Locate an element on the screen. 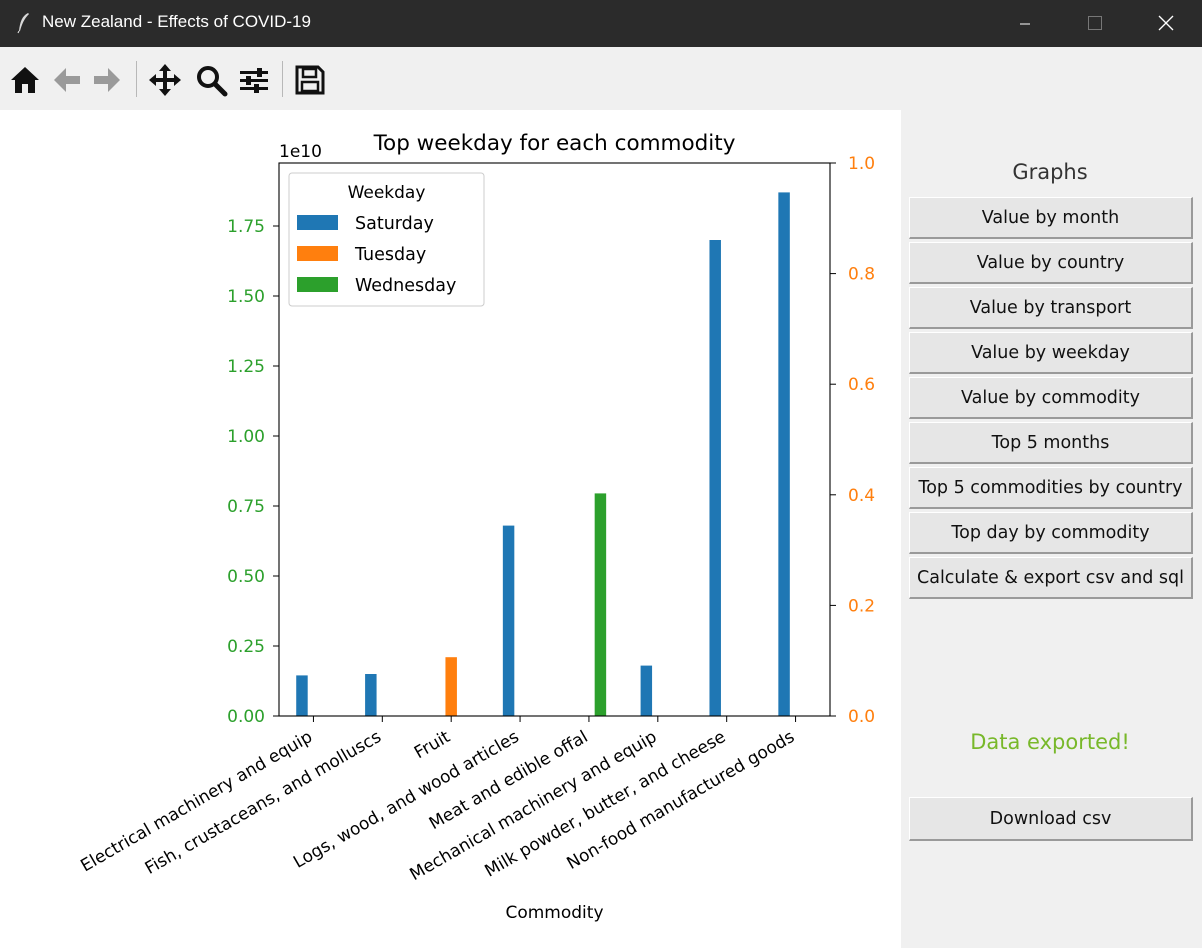  window-title: New Zealand - Effects of COVID-19 is located at coordinates (176, 21).